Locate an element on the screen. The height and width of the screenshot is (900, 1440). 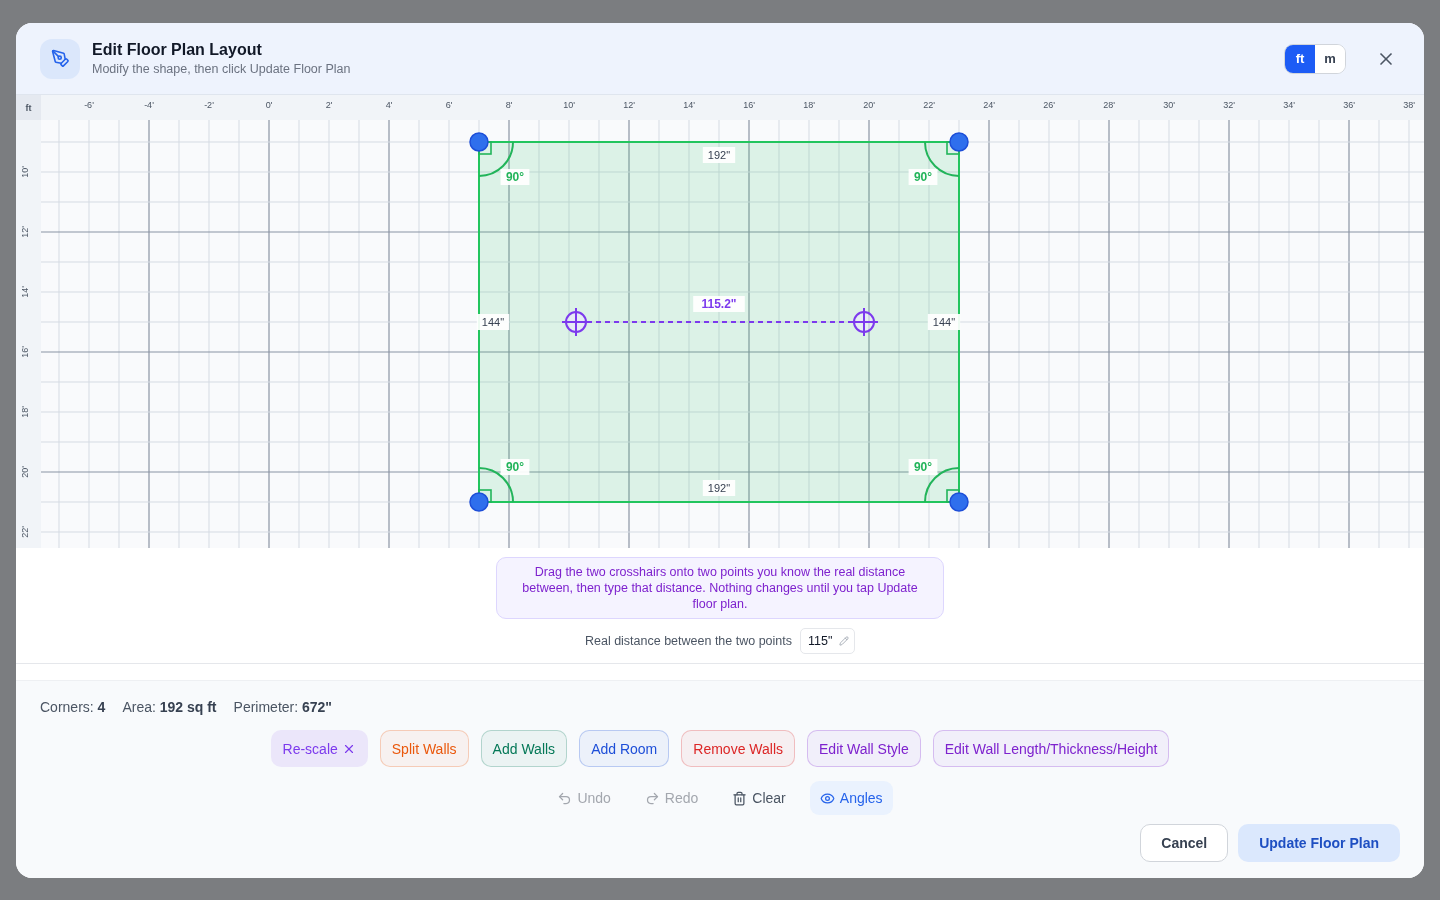
stat-text: Corners: 4 is located at coordinates (73, 707).